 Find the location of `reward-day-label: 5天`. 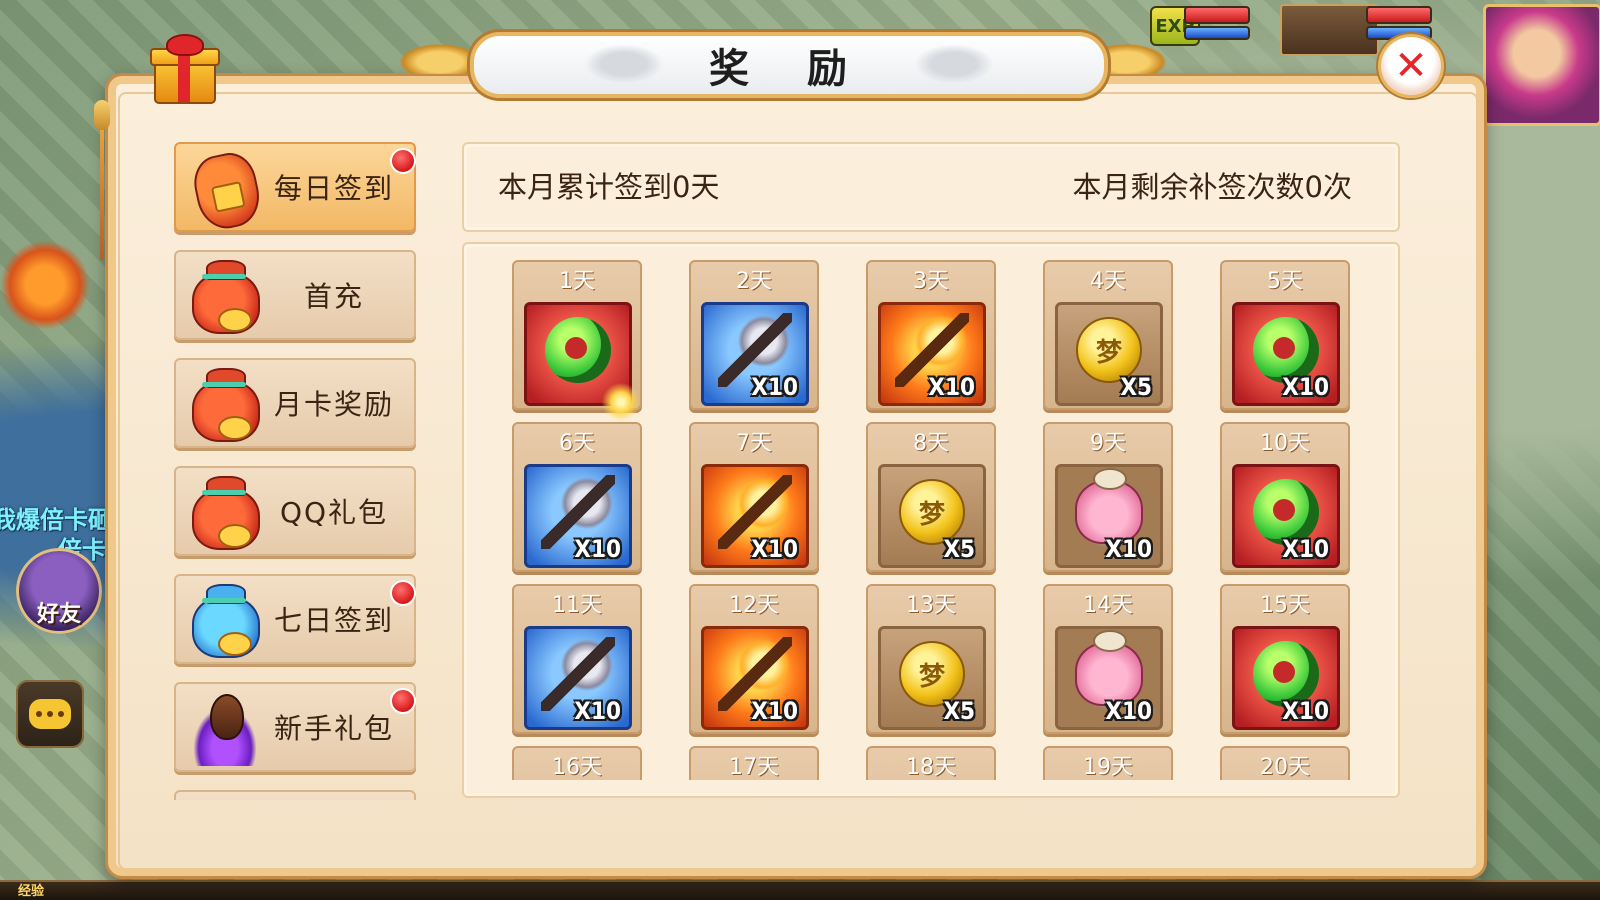

reward-day-label: 5天 is located at coordinates (1285, 281).